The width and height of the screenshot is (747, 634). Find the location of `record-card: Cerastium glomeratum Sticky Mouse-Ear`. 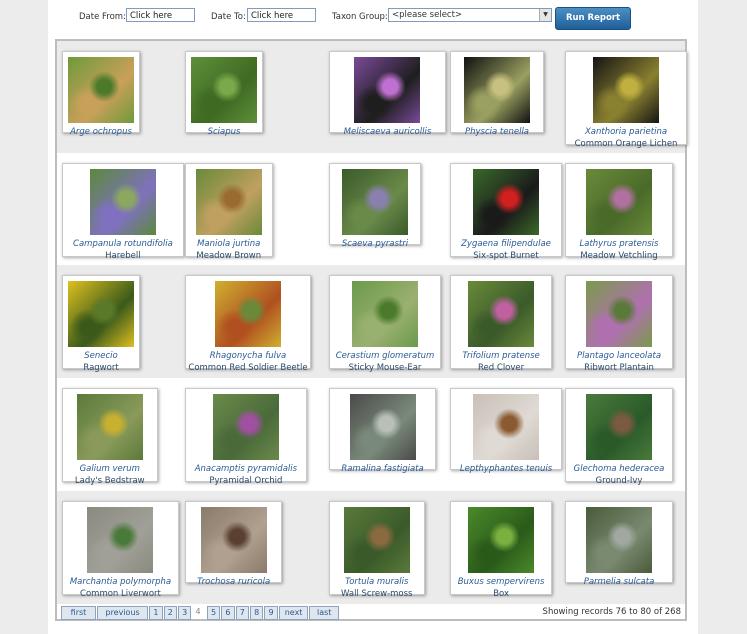

record-card: Cerastium glomeratum Sticky Mouse-Ear is located at coordinates (385, 324).